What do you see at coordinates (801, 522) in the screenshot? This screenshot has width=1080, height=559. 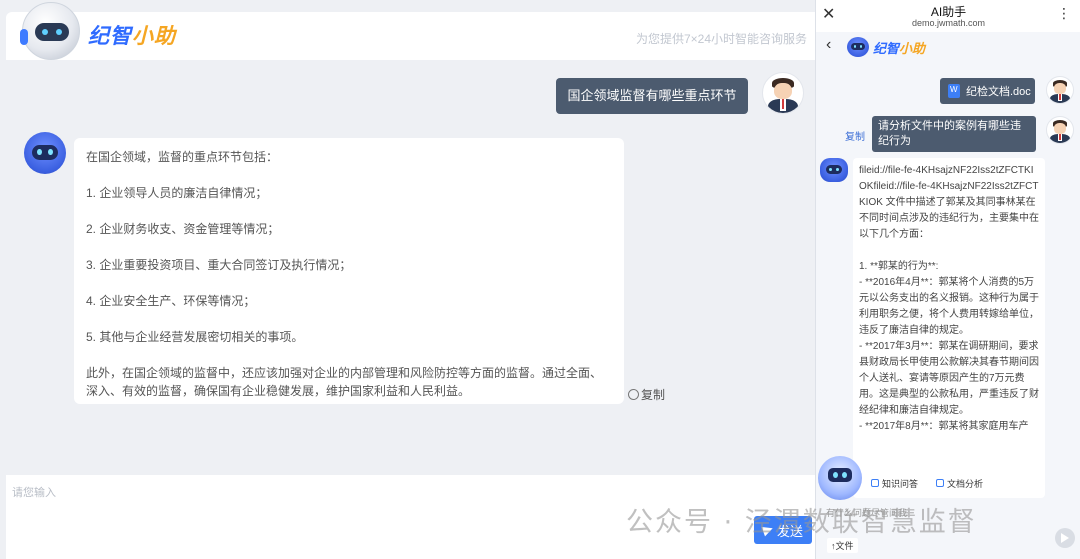 I see `watermark: 公众号 · 泾渭数联智慧监督` at bounding box center [801, 522].